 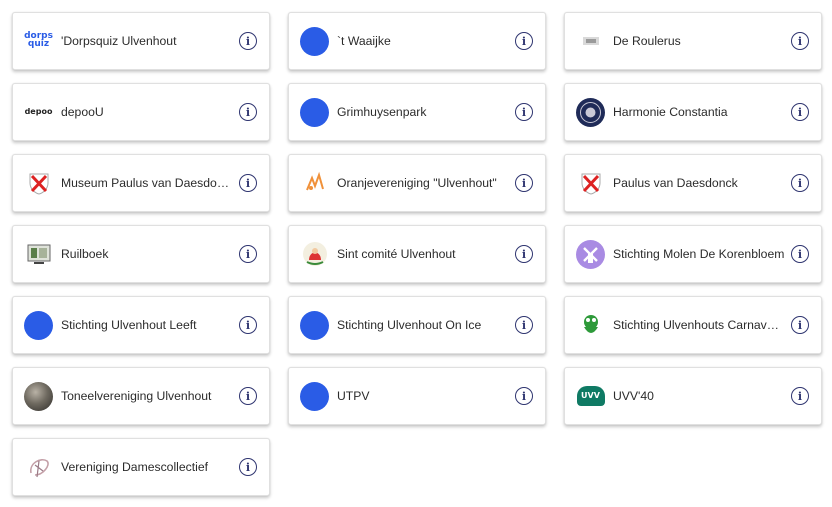 What do you see at coordinates (693, 396) in the screenshot?
I see `org-card: UVV UVV'40 i` at bounding box center [693, 396].